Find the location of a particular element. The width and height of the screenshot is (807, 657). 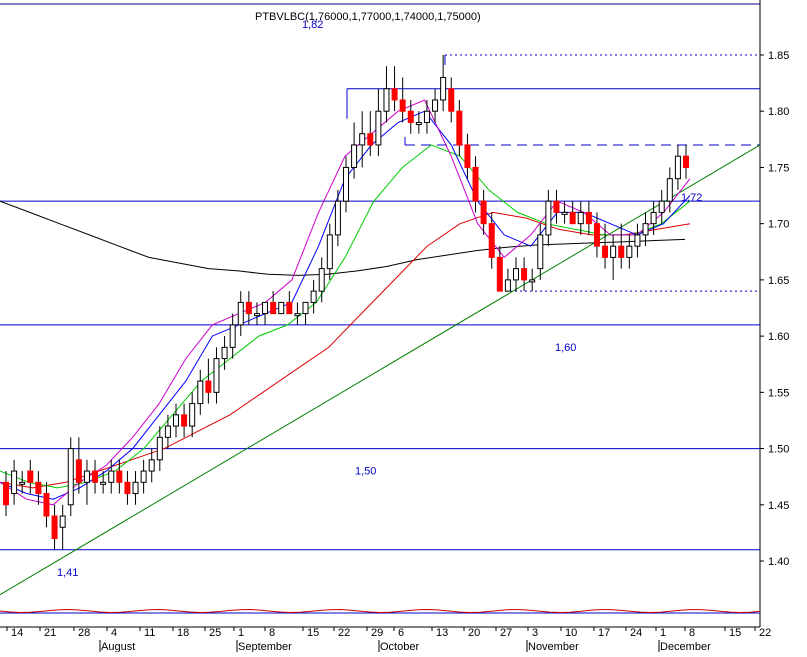

x-axis-day-label: 14 is located at coordinates (17, 633).